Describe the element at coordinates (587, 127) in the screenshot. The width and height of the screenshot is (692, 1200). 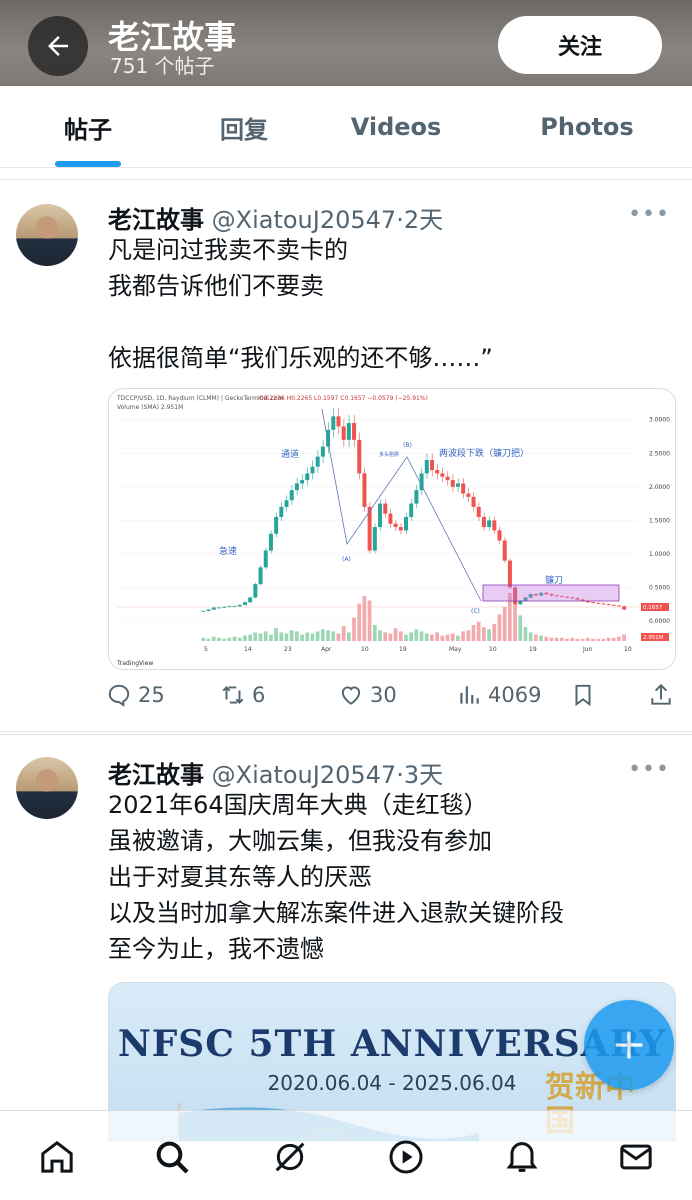
I see `tab-photos: Photos` at that location.